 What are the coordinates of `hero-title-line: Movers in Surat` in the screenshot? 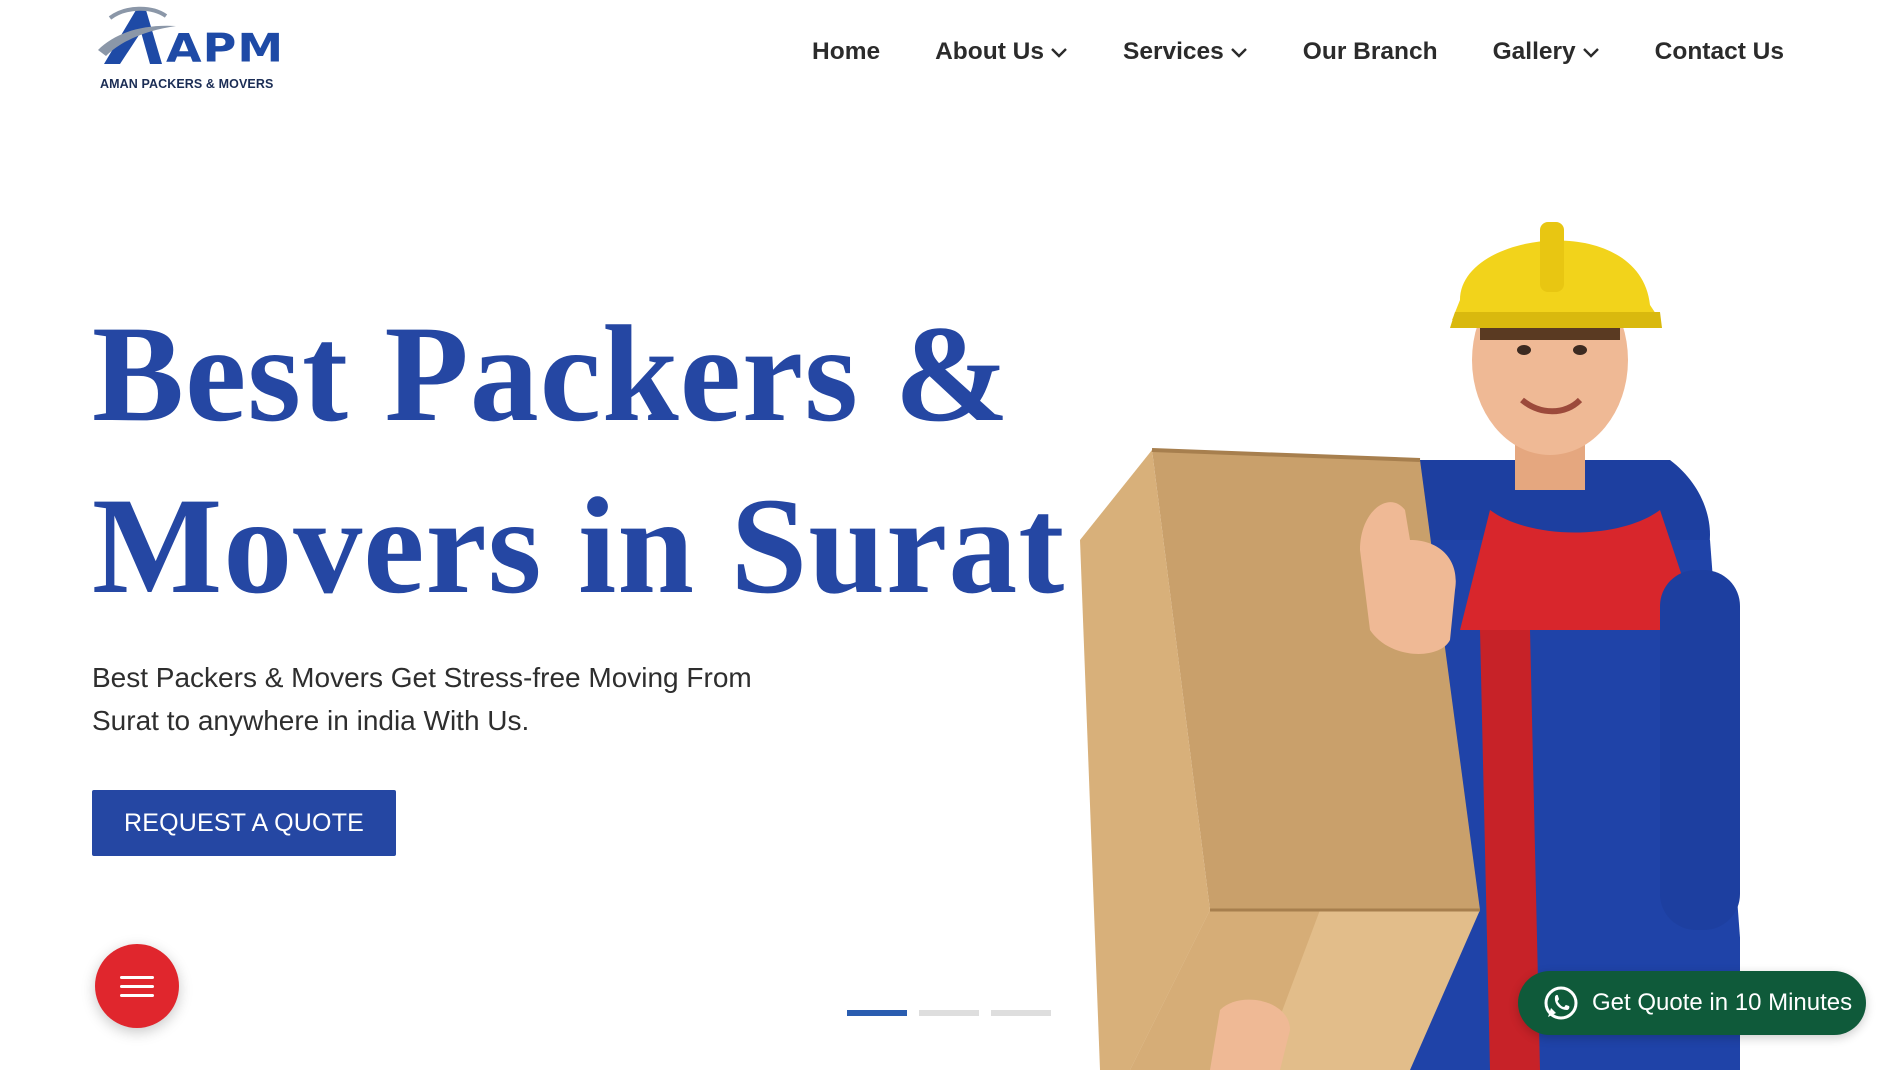 It's located at (579, 545).